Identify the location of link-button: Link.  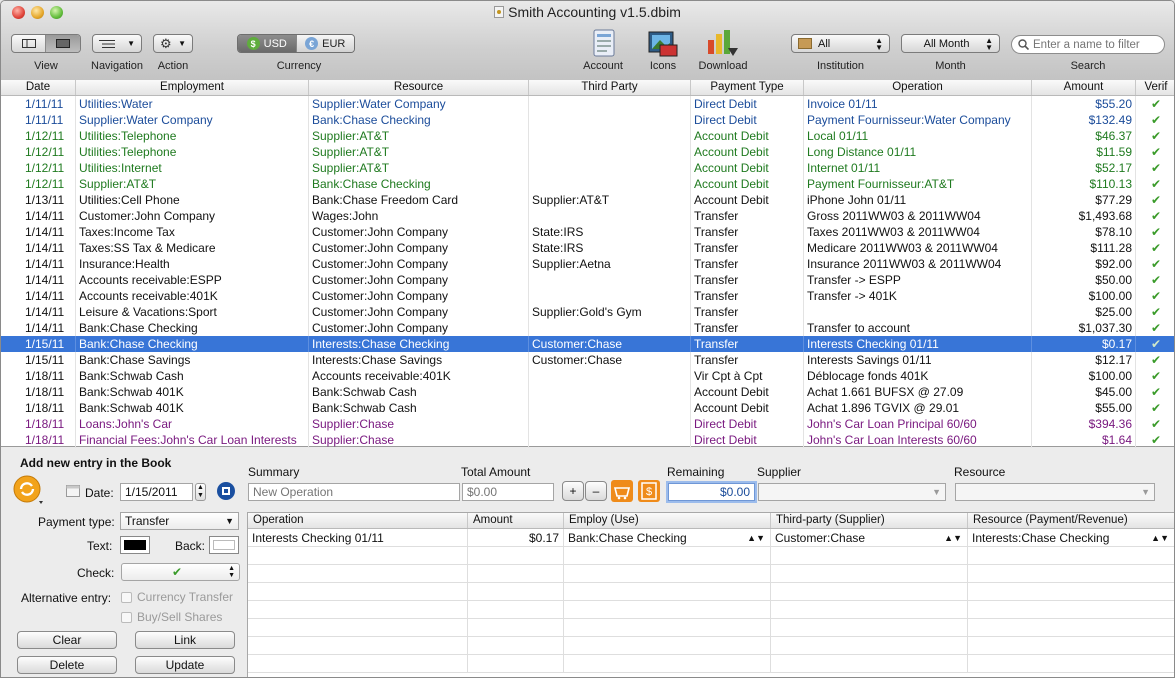
(185, 640).